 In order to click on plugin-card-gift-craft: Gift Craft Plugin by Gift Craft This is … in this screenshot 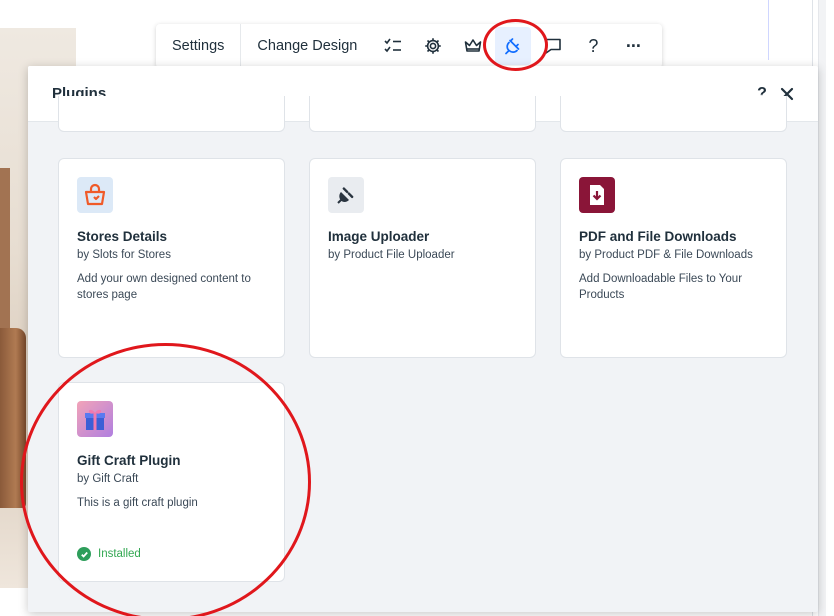, I will do `click(171, 482)`.